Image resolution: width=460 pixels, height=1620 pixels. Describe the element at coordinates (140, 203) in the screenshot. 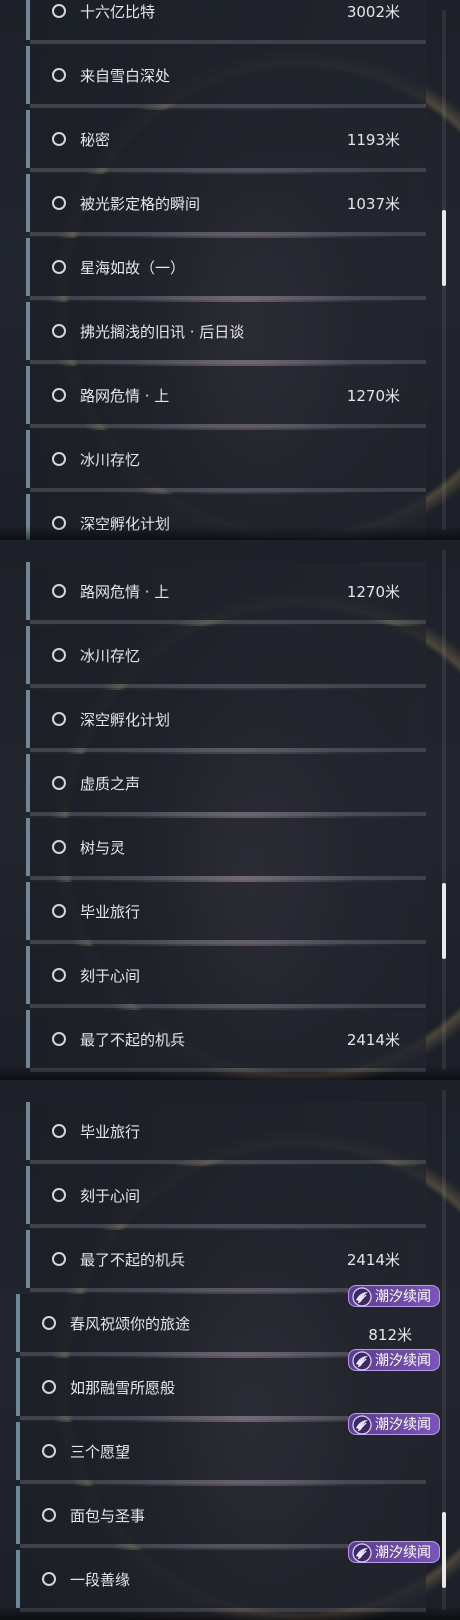

I see `quest-name: 被光影定格的瞬间` at that location.